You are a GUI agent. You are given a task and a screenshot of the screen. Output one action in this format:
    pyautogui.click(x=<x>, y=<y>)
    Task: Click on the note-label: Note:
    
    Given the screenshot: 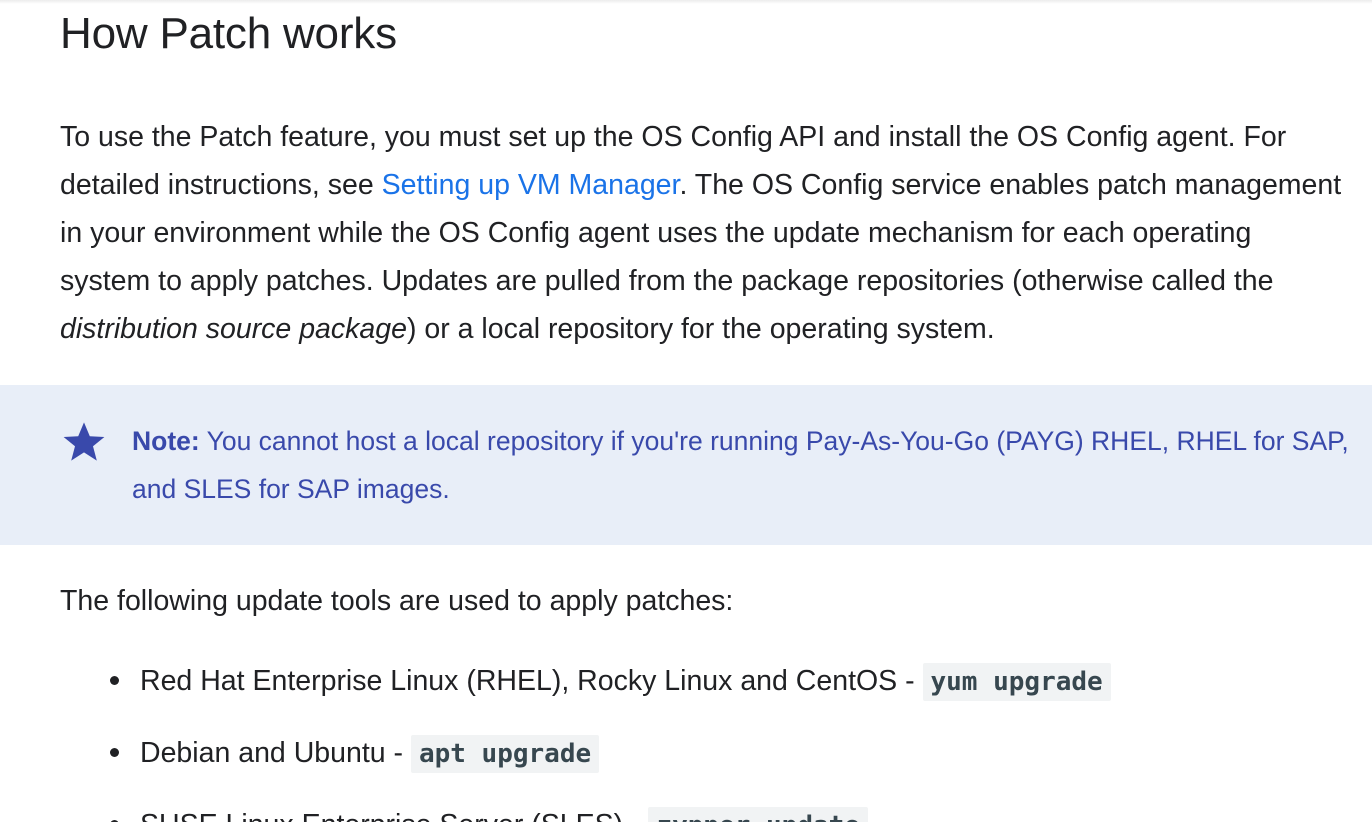 What is the action you would take?
    pyautogui.click(x=166, y=441)
    